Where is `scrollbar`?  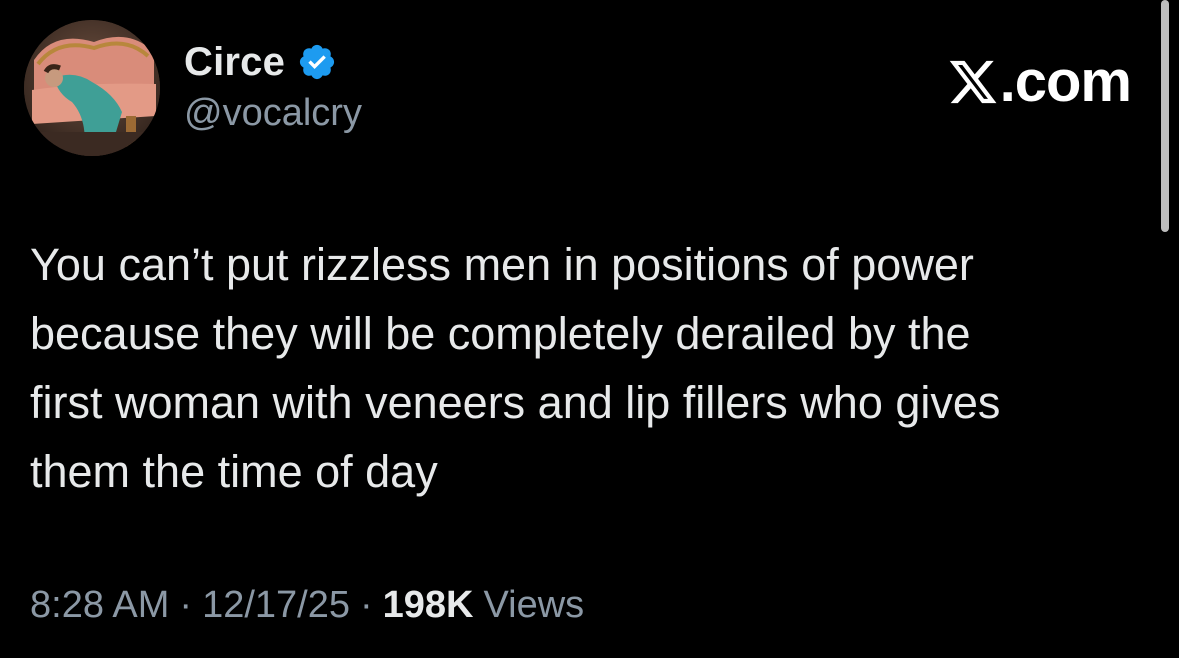 scrollbar is located at coordinates (1165, 116).